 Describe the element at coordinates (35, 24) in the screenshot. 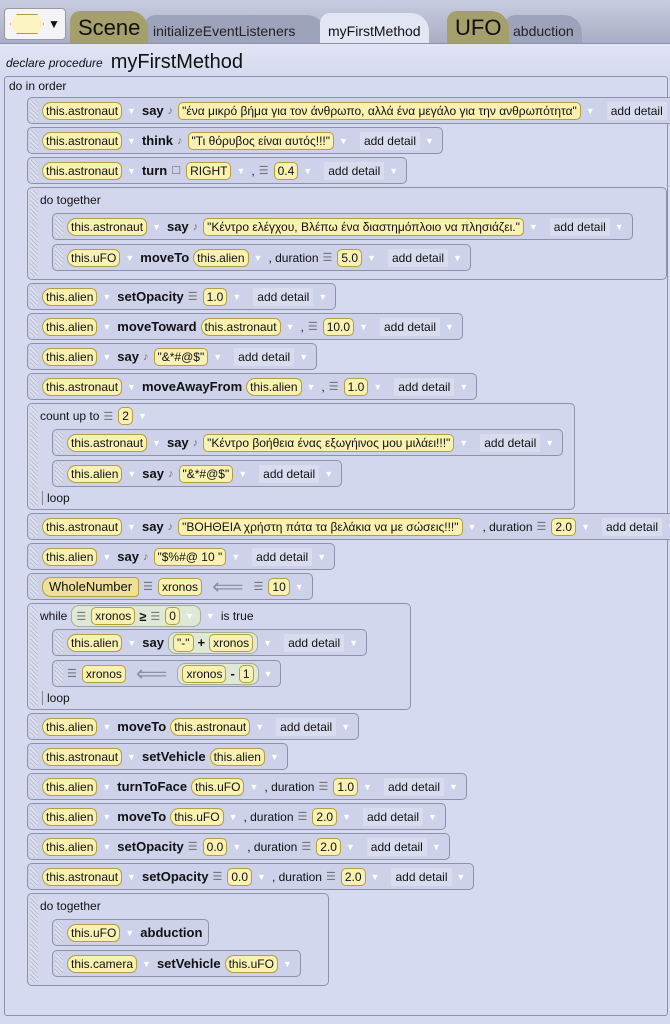

I see `type-selector-button: ▼` at that location.